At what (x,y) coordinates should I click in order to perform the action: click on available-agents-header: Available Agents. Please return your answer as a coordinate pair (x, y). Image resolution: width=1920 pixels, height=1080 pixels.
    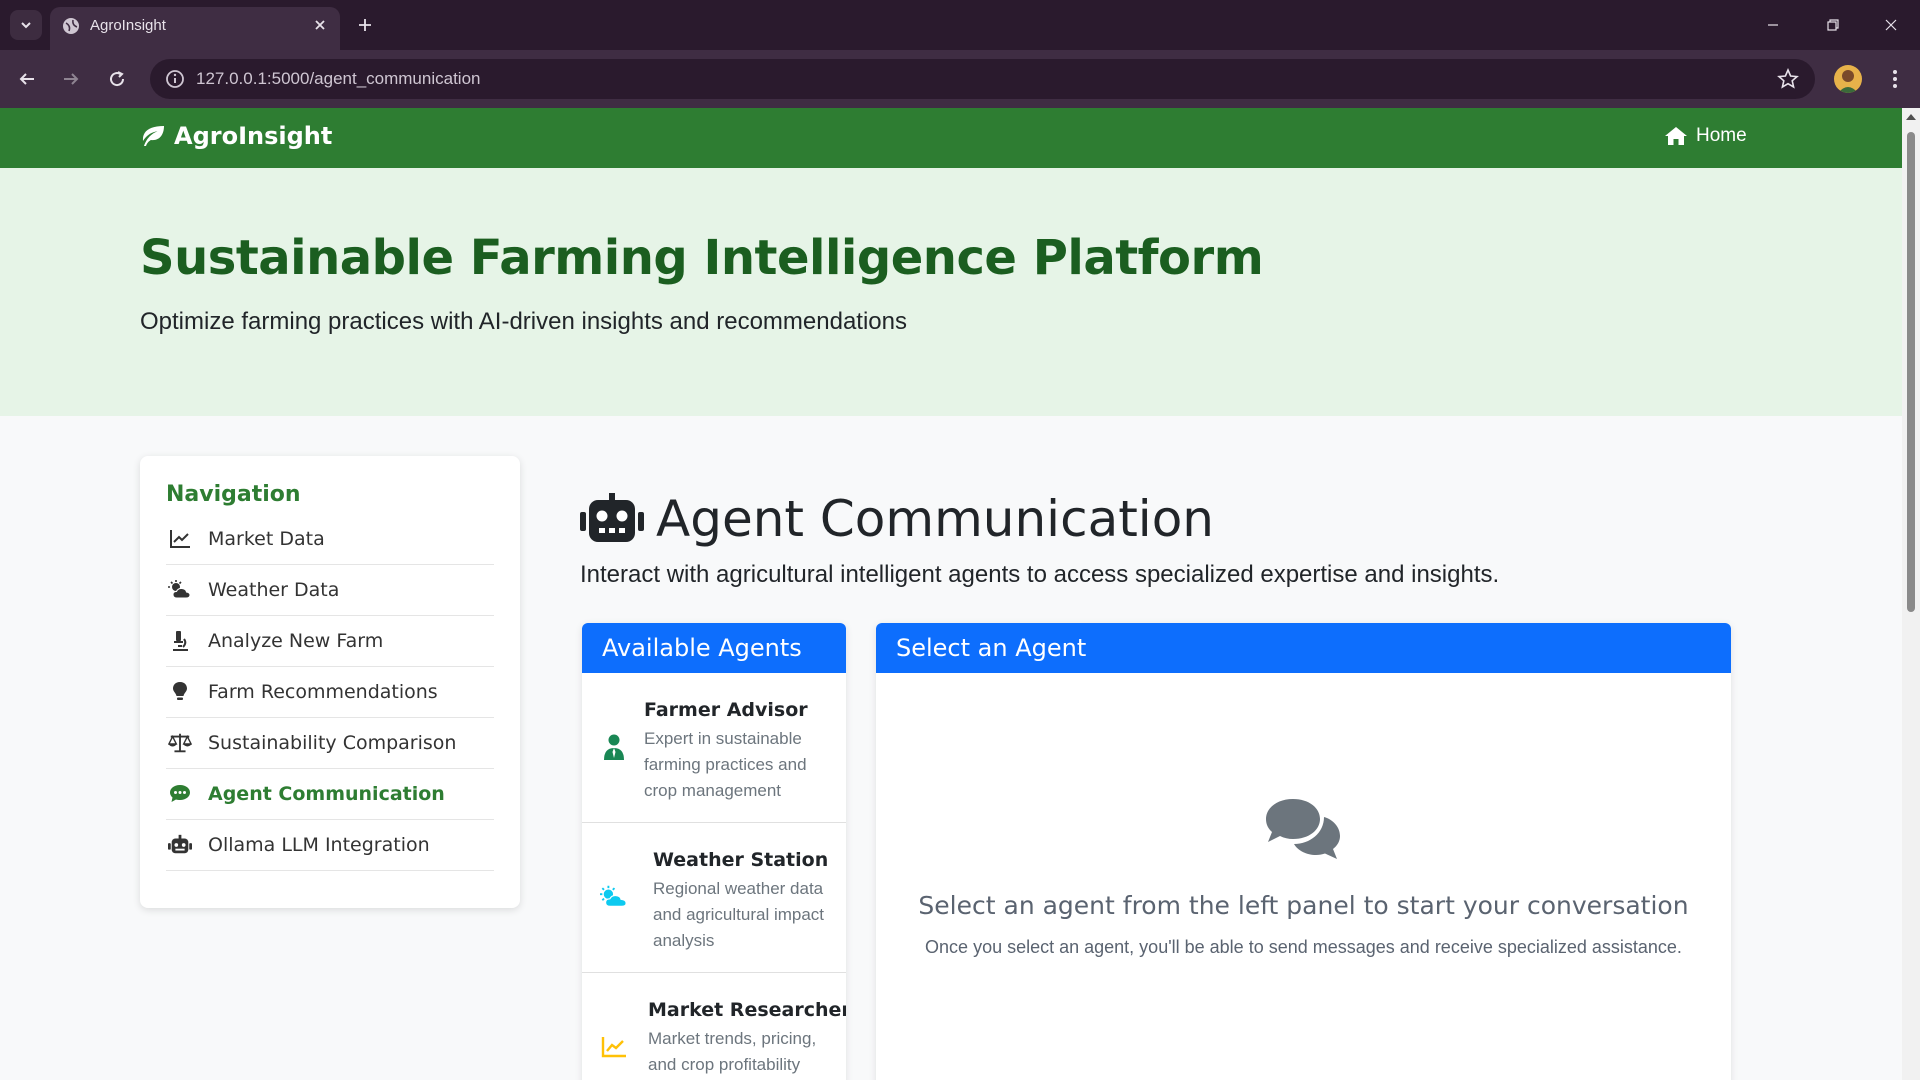
    Looking at the image, I should click on (714, 648).